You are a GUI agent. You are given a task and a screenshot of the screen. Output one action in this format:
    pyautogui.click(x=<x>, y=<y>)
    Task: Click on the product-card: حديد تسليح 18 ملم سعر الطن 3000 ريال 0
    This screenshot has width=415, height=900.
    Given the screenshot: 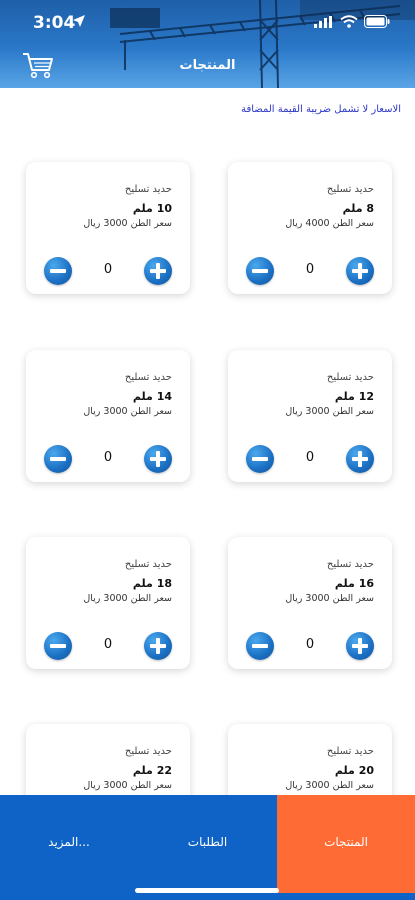 What is the action you would take?
    pyautogui.click(x=108, y=603)
    